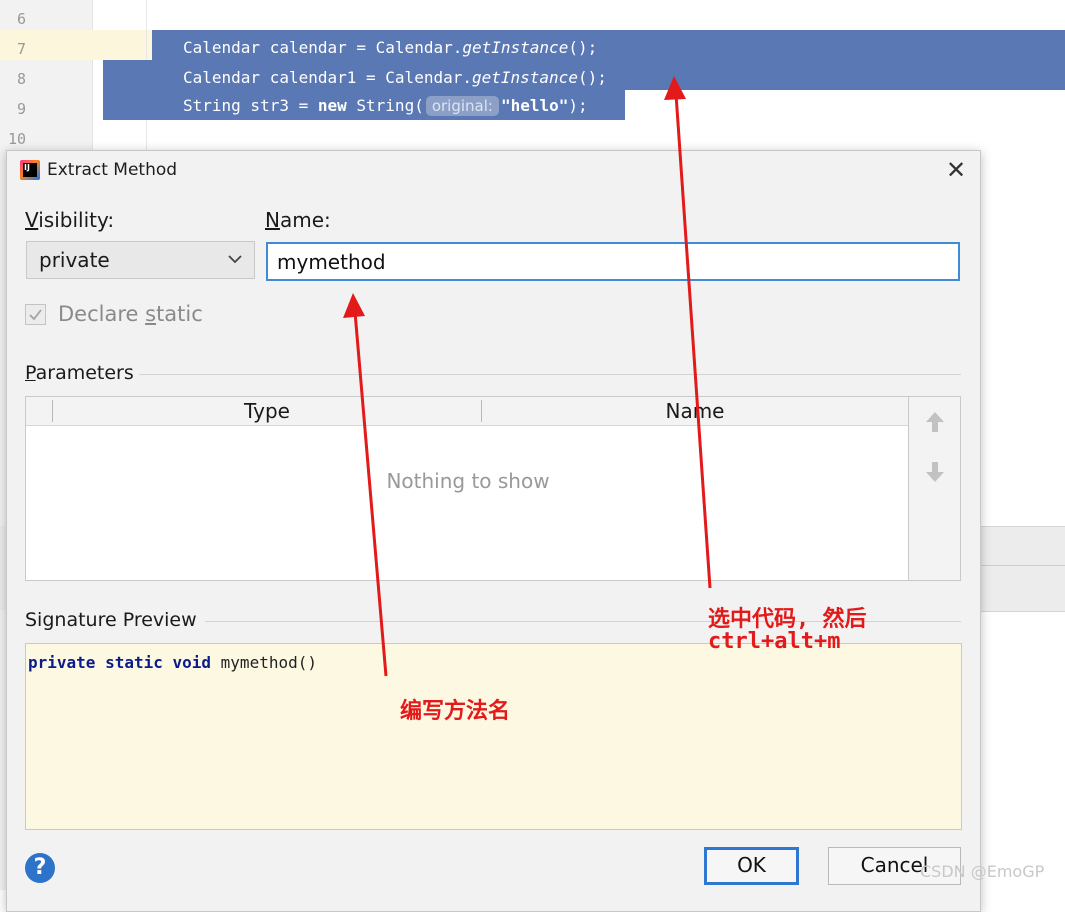  Describe the element at coordinates (40, 868) in the screenshot. I see `help-icon: ?` at that location.